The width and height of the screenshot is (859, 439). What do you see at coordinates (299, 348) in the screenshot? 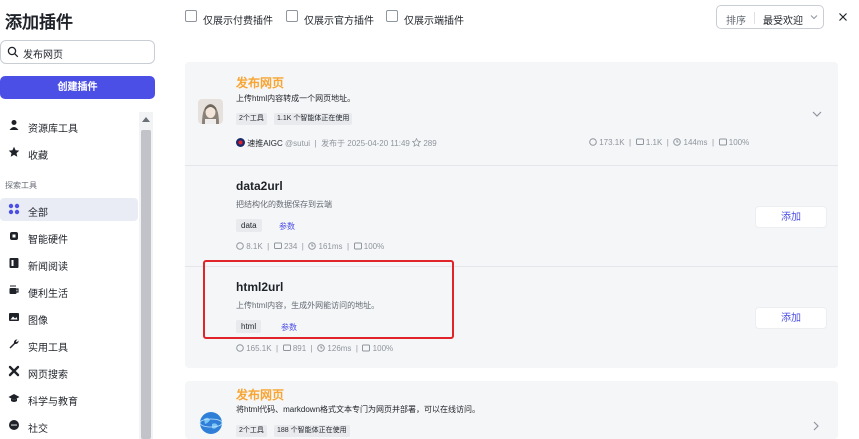
I see `comment-count: 891` at bounding box center [299, 348].